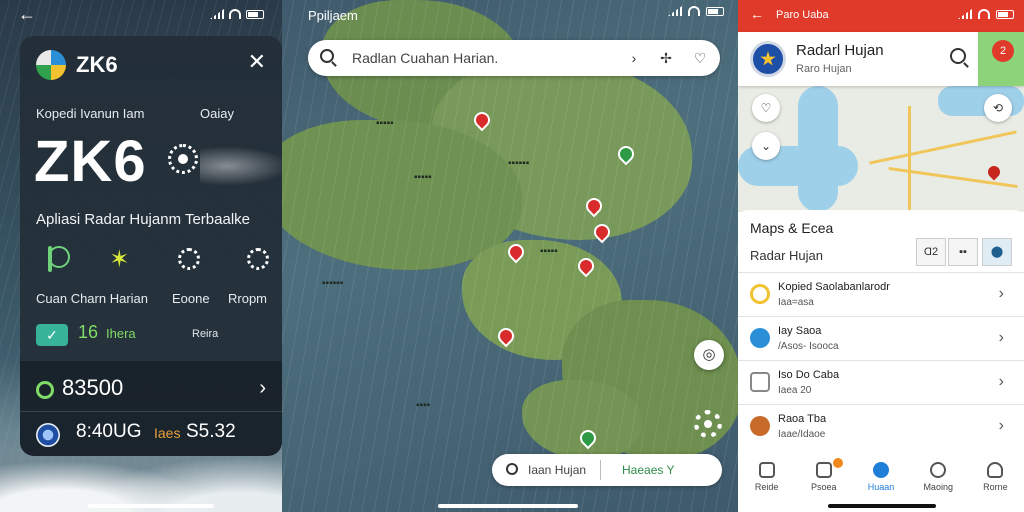 This screenshot has width=1024, height=512. I want to click on compass-icon: ✢, so click(666, 58).